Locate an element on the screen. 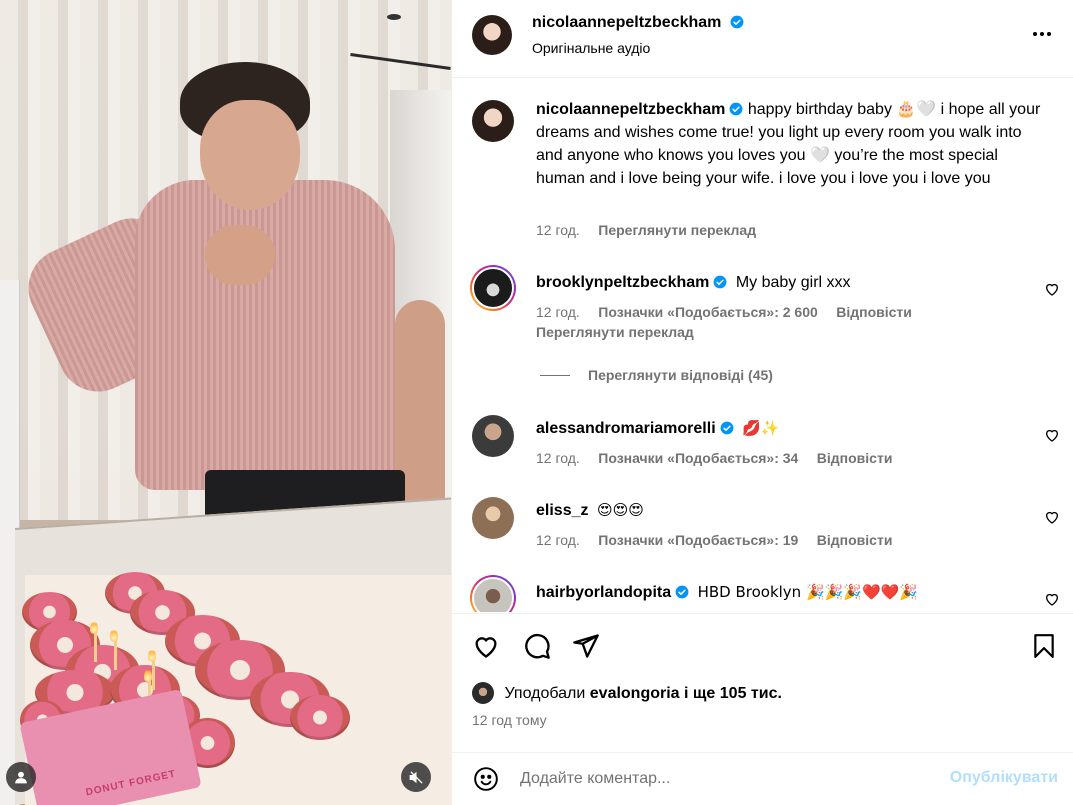 The width and height of the screenshot is (1073, 805). liked-by-suffix: і ще 105 тис. is located at coordinates (733, 693).